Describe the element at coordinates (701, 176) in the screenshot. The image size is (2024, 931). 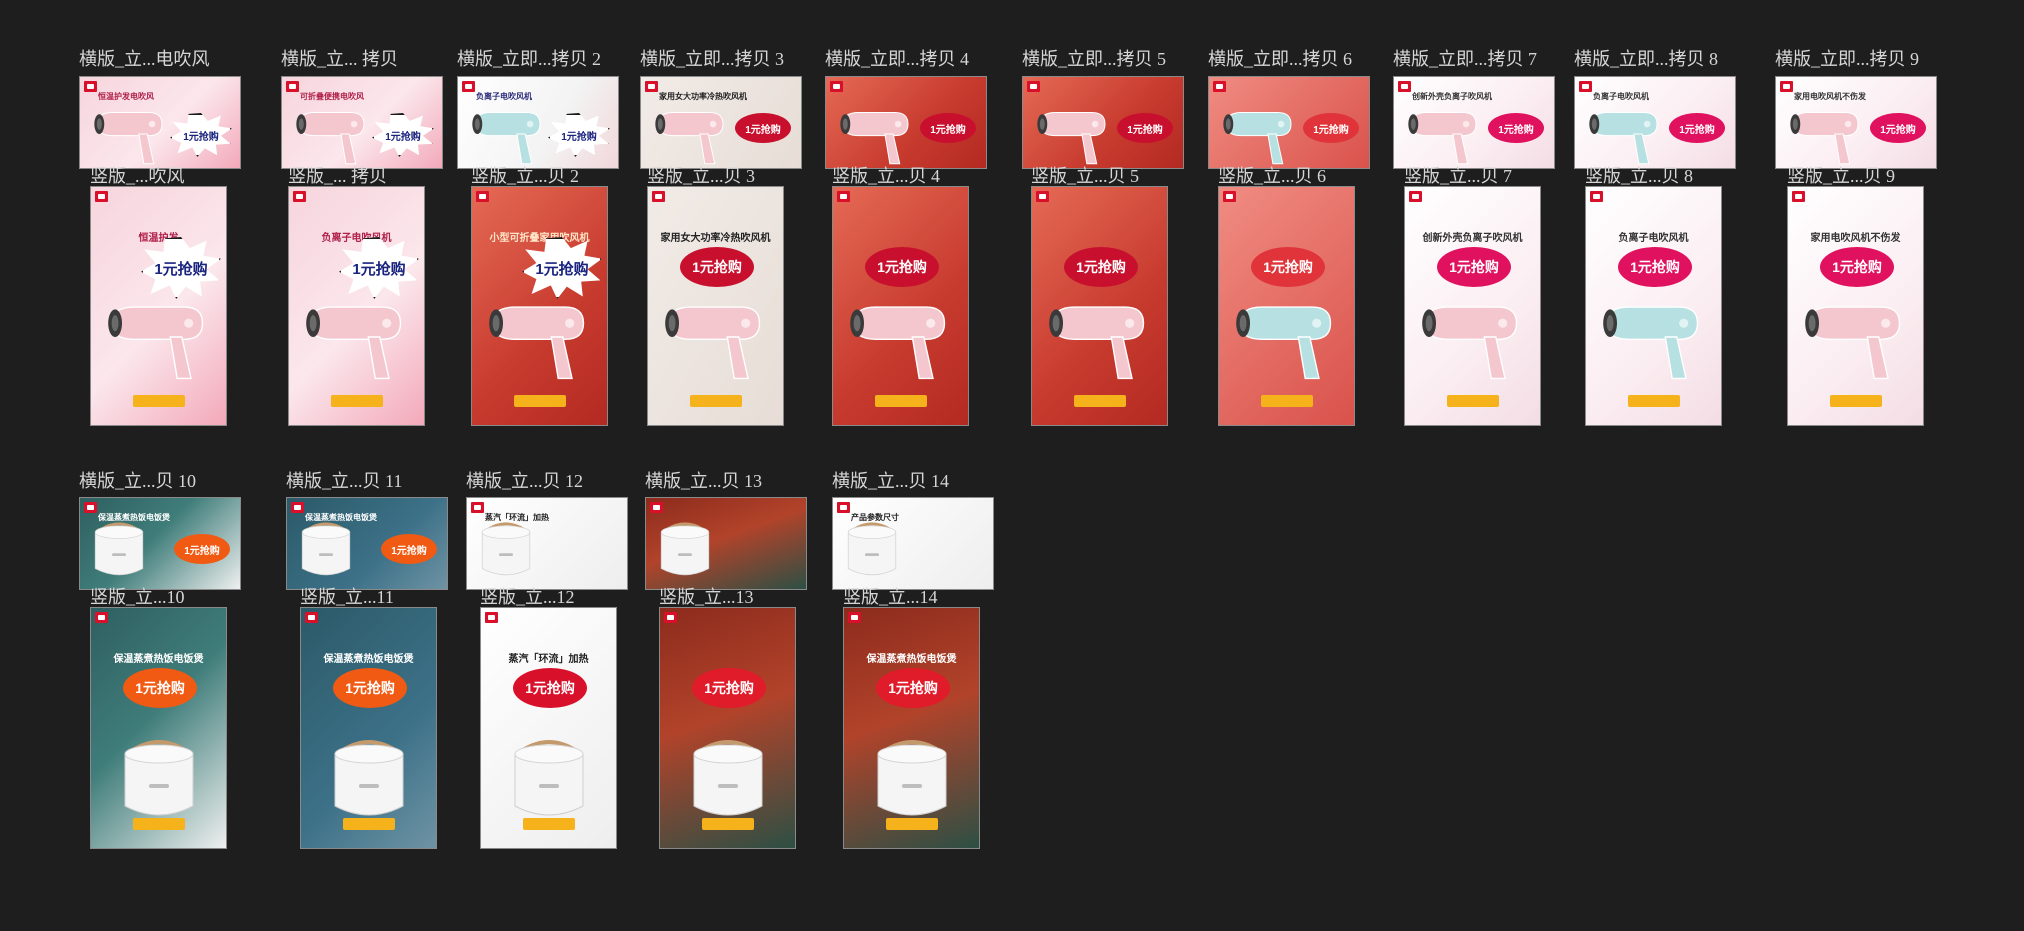
I see `frame-label: 竖版_立...贝 3` at that location.